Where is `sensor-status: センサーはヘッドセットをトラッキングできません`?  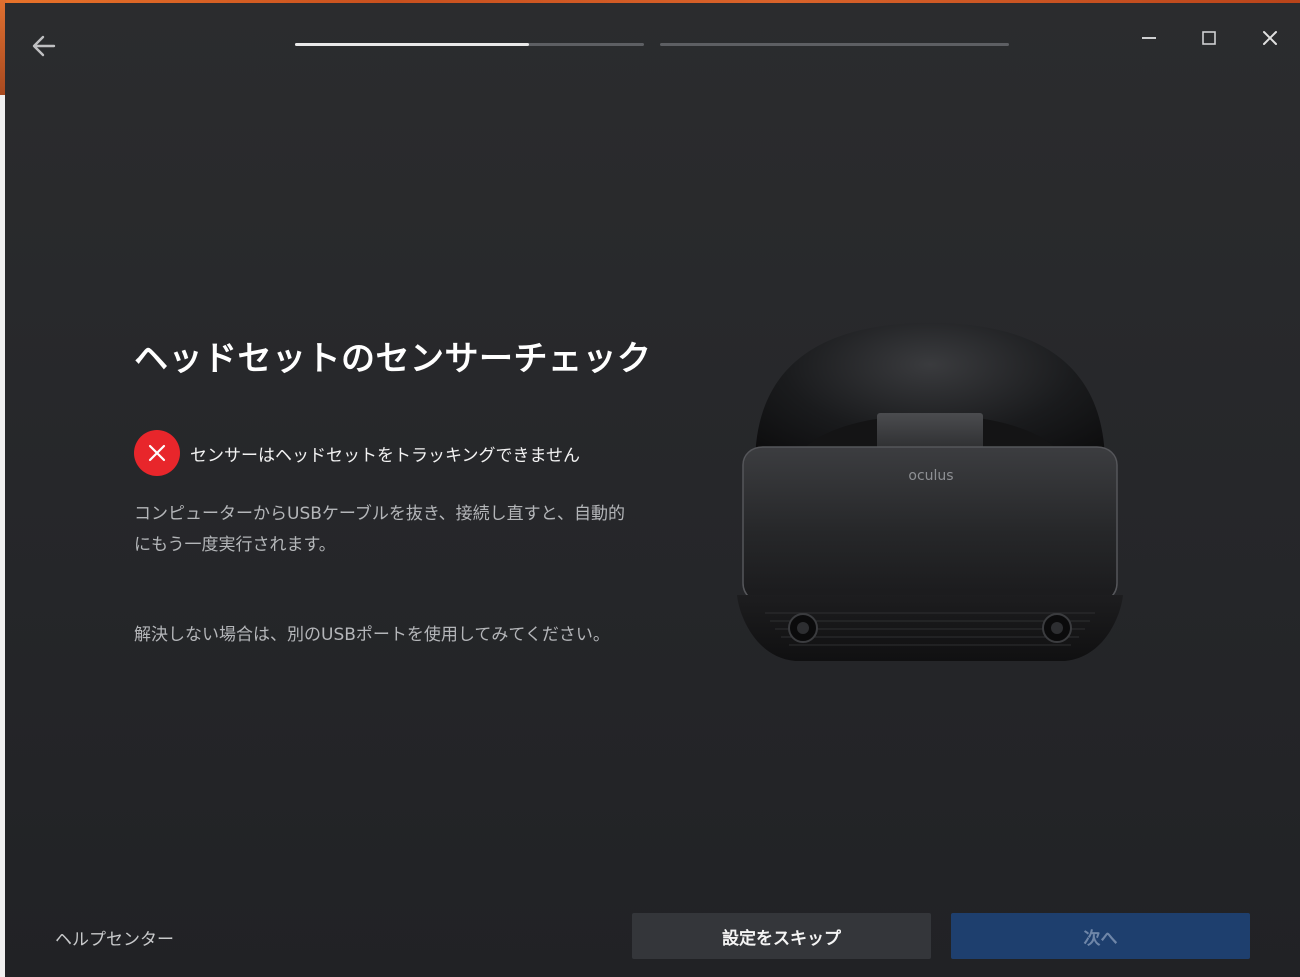 sensor-status: センサーはヘッドセットをトラッキングできません is located at coordinates (357, 453).